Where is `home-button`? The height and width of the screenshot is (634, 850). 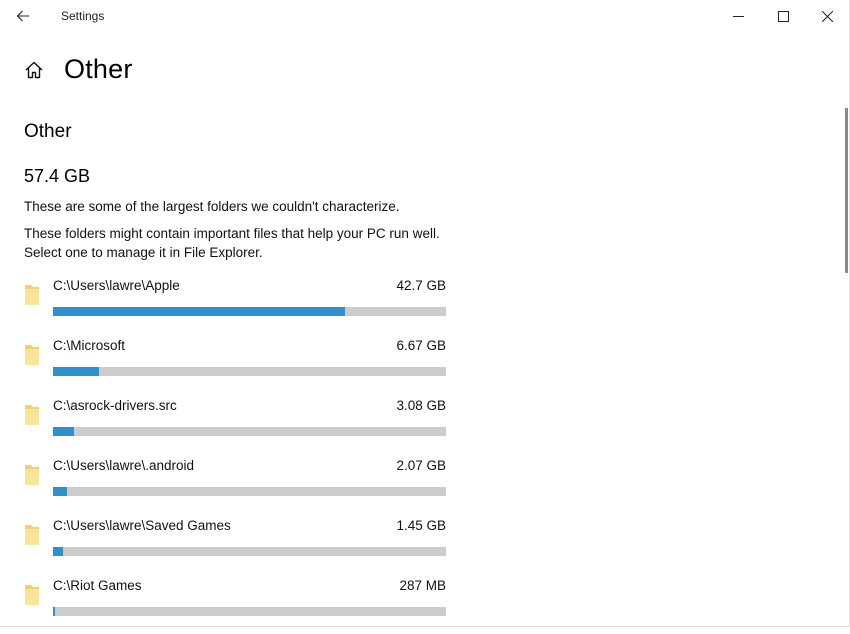 home-button is located at coordinates (35, 70).